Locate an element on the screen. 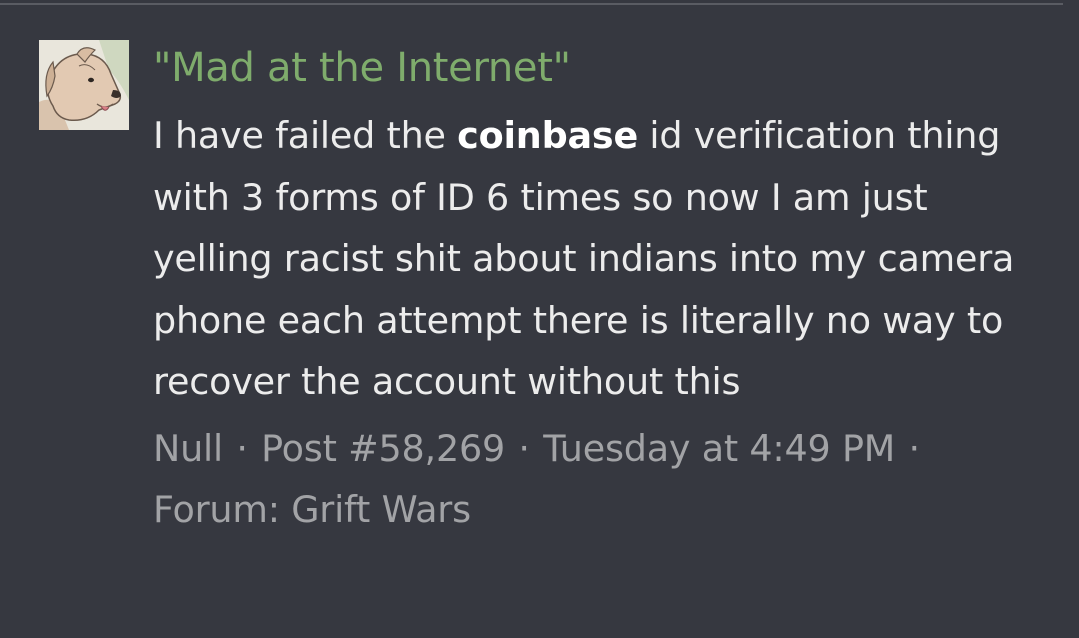 The height and width of the screenshot is (638, 1079). snippet-text: I have failed the is located at coordinates (305, 135).